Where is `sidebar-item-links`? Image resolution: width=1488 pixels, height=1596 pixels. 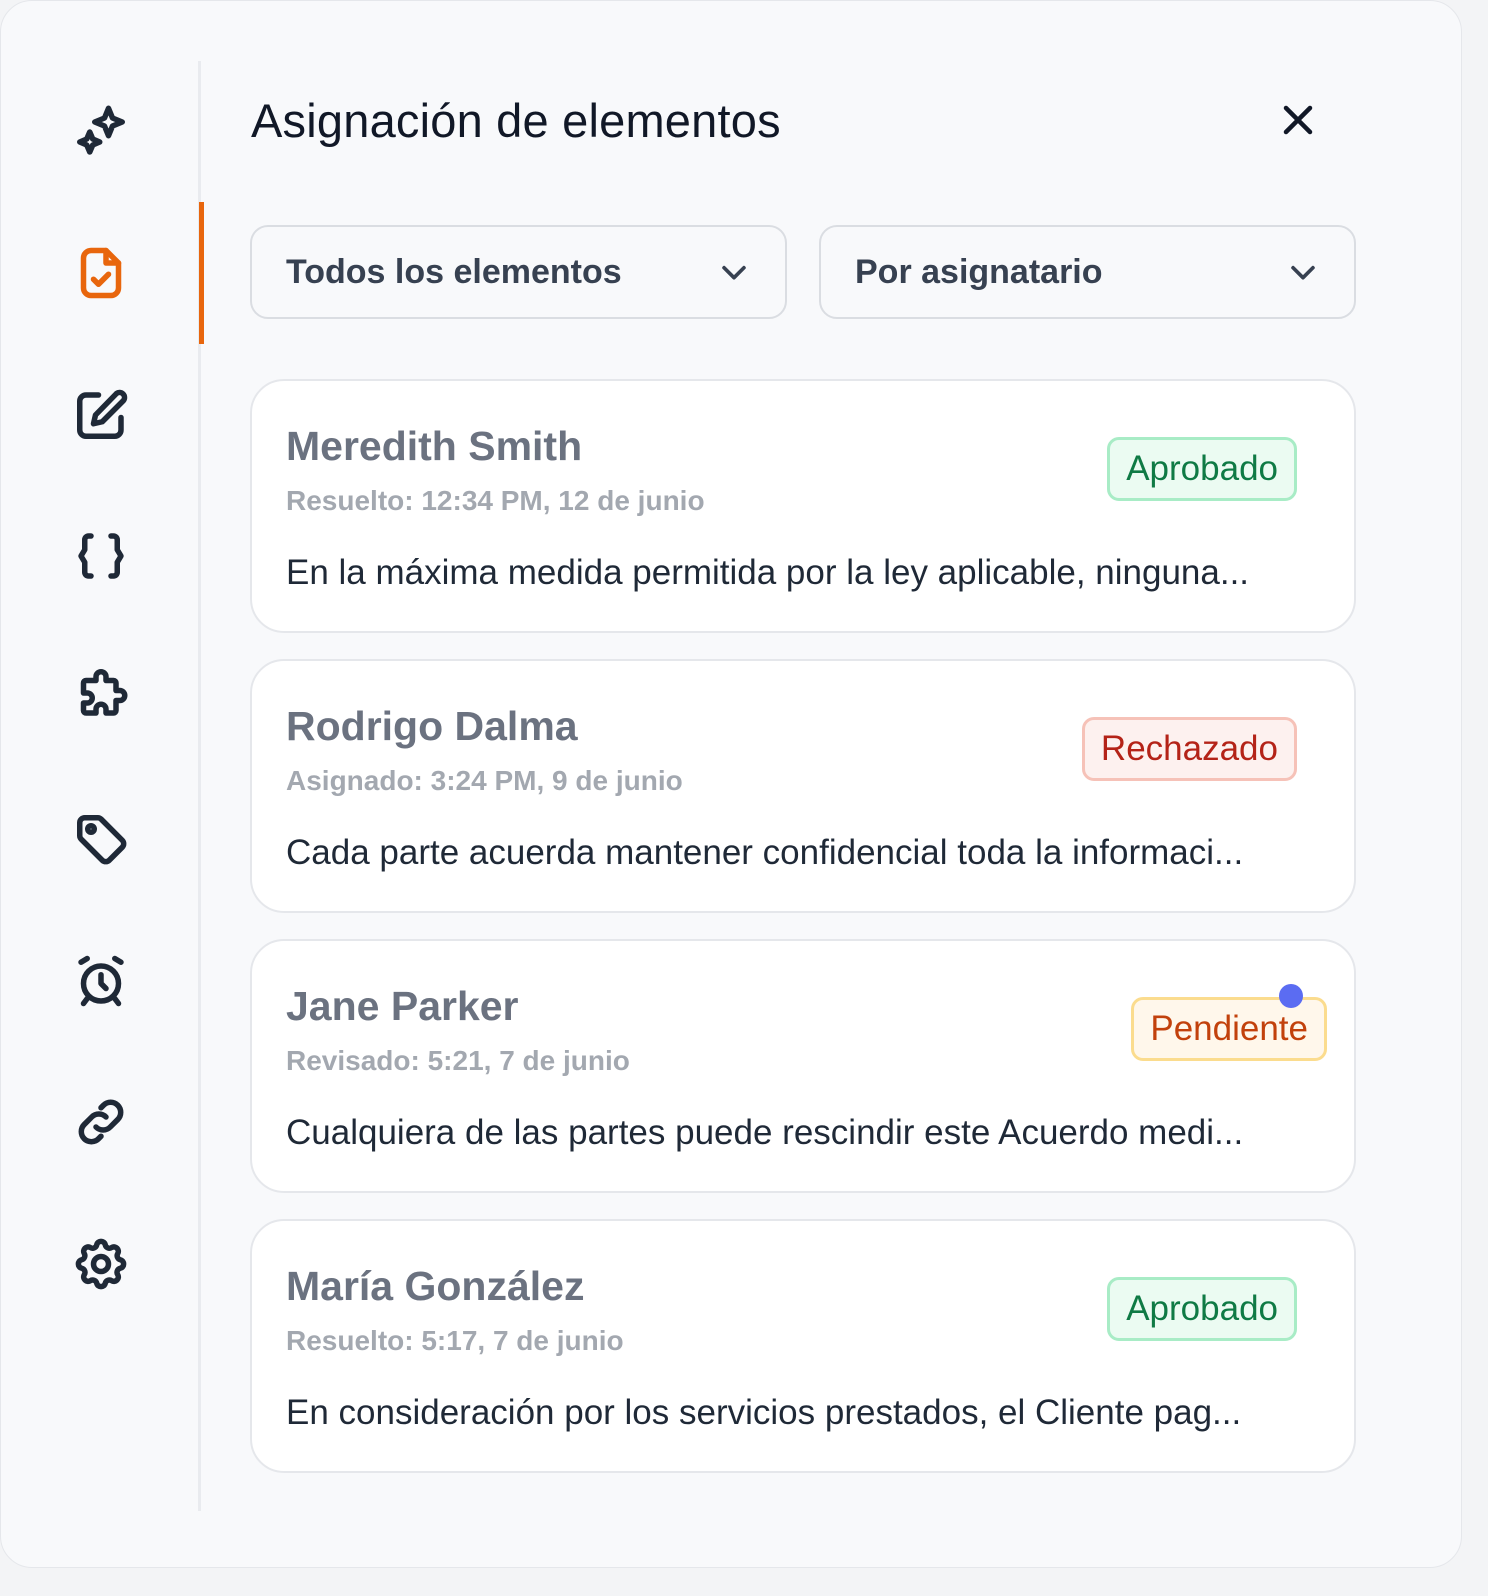 sidebar-item-links is located at coordinates (101, 1122).